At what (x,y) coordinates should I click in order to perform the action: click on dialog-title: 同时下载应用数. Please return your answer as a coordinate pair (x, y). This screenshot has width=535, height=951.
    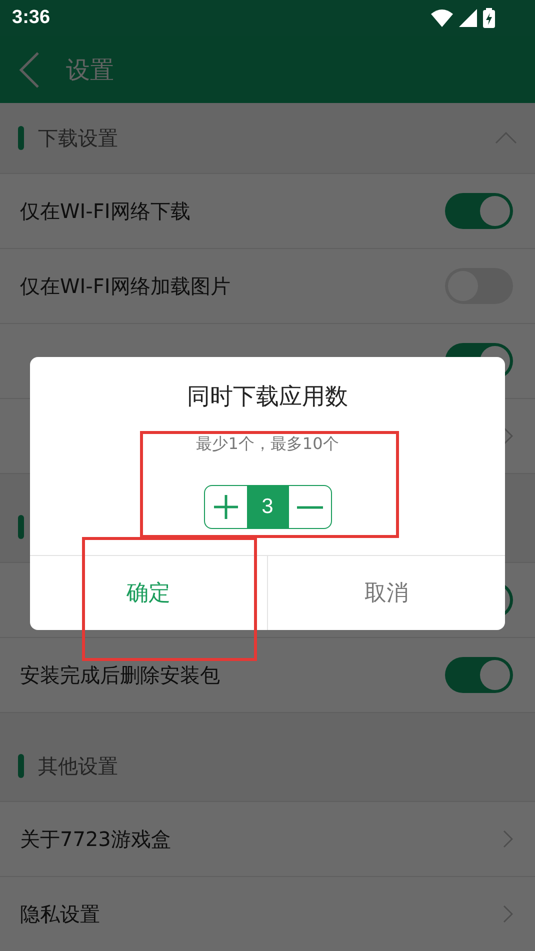
    Looking at the image, I should click on (267, 397).